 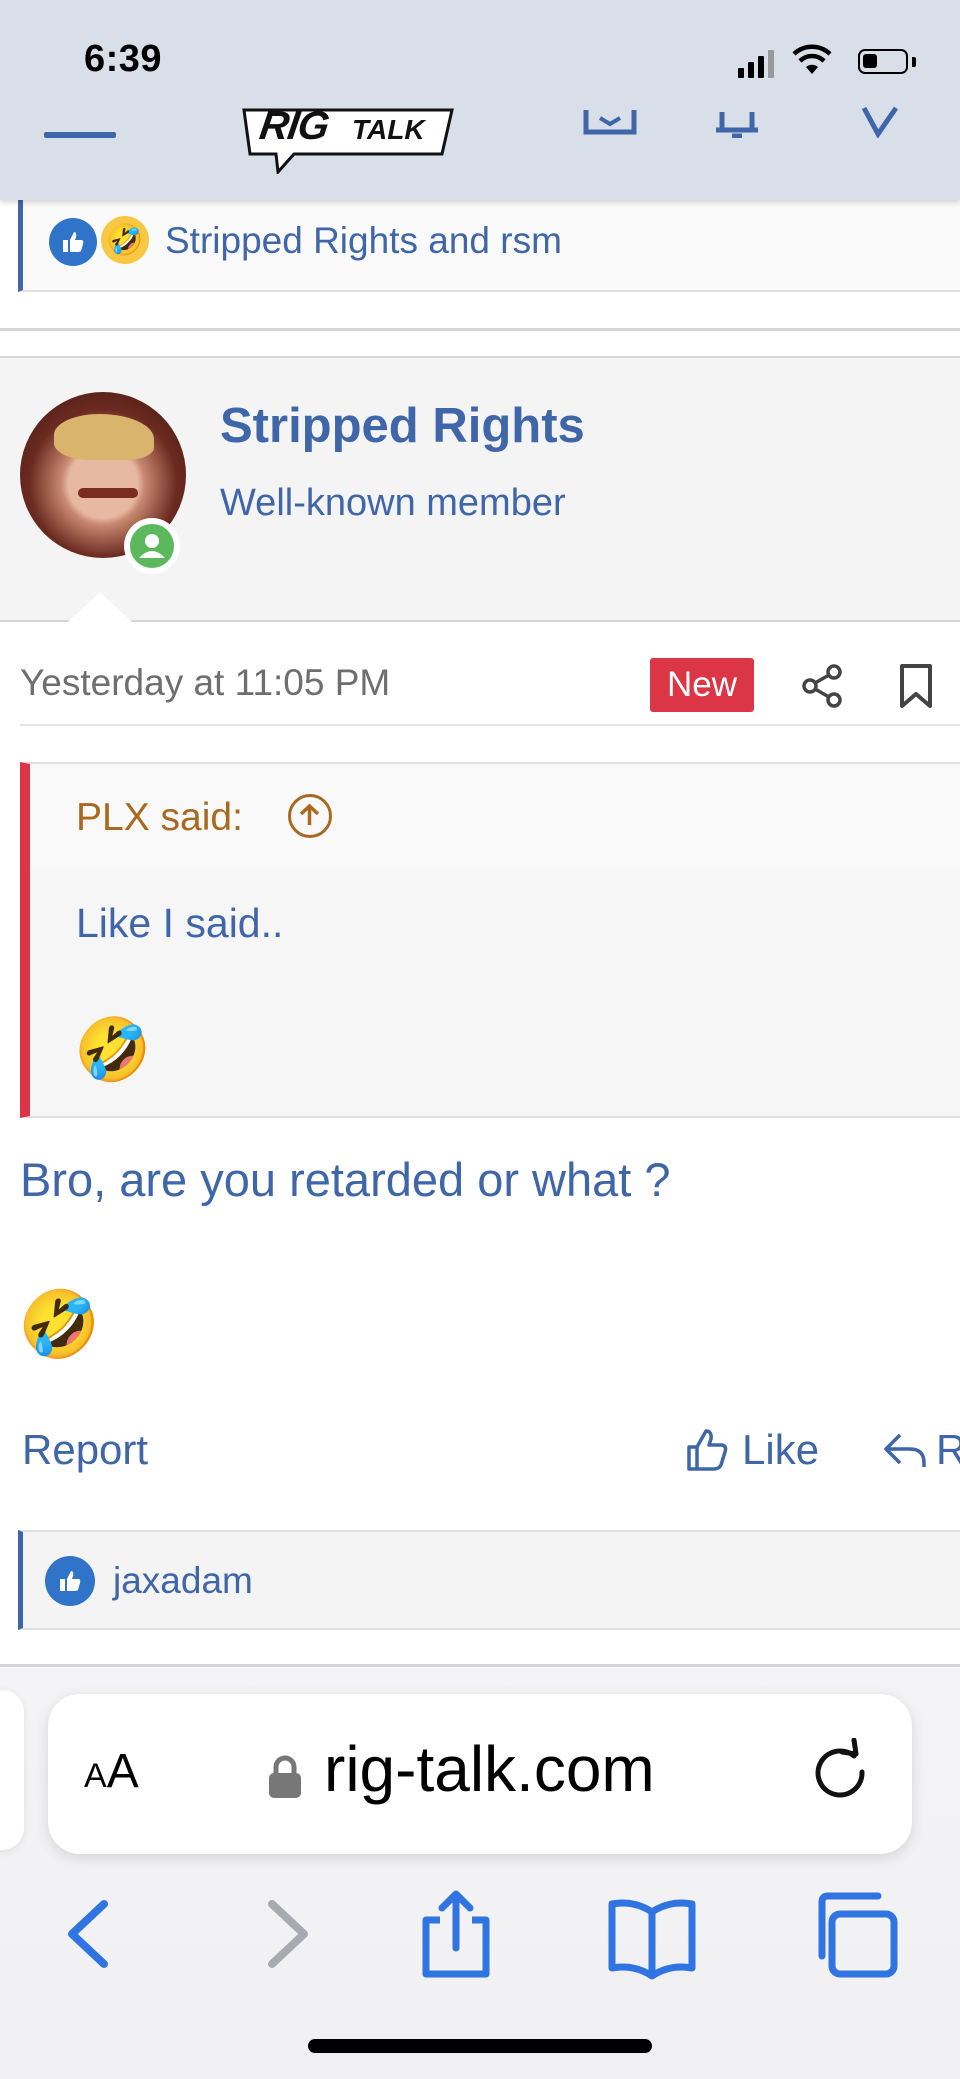 What do you see at coordinates (59, 1324) in the screenshot?
I see `message-emoji: 🤣` at bounding box center [59, 1324].